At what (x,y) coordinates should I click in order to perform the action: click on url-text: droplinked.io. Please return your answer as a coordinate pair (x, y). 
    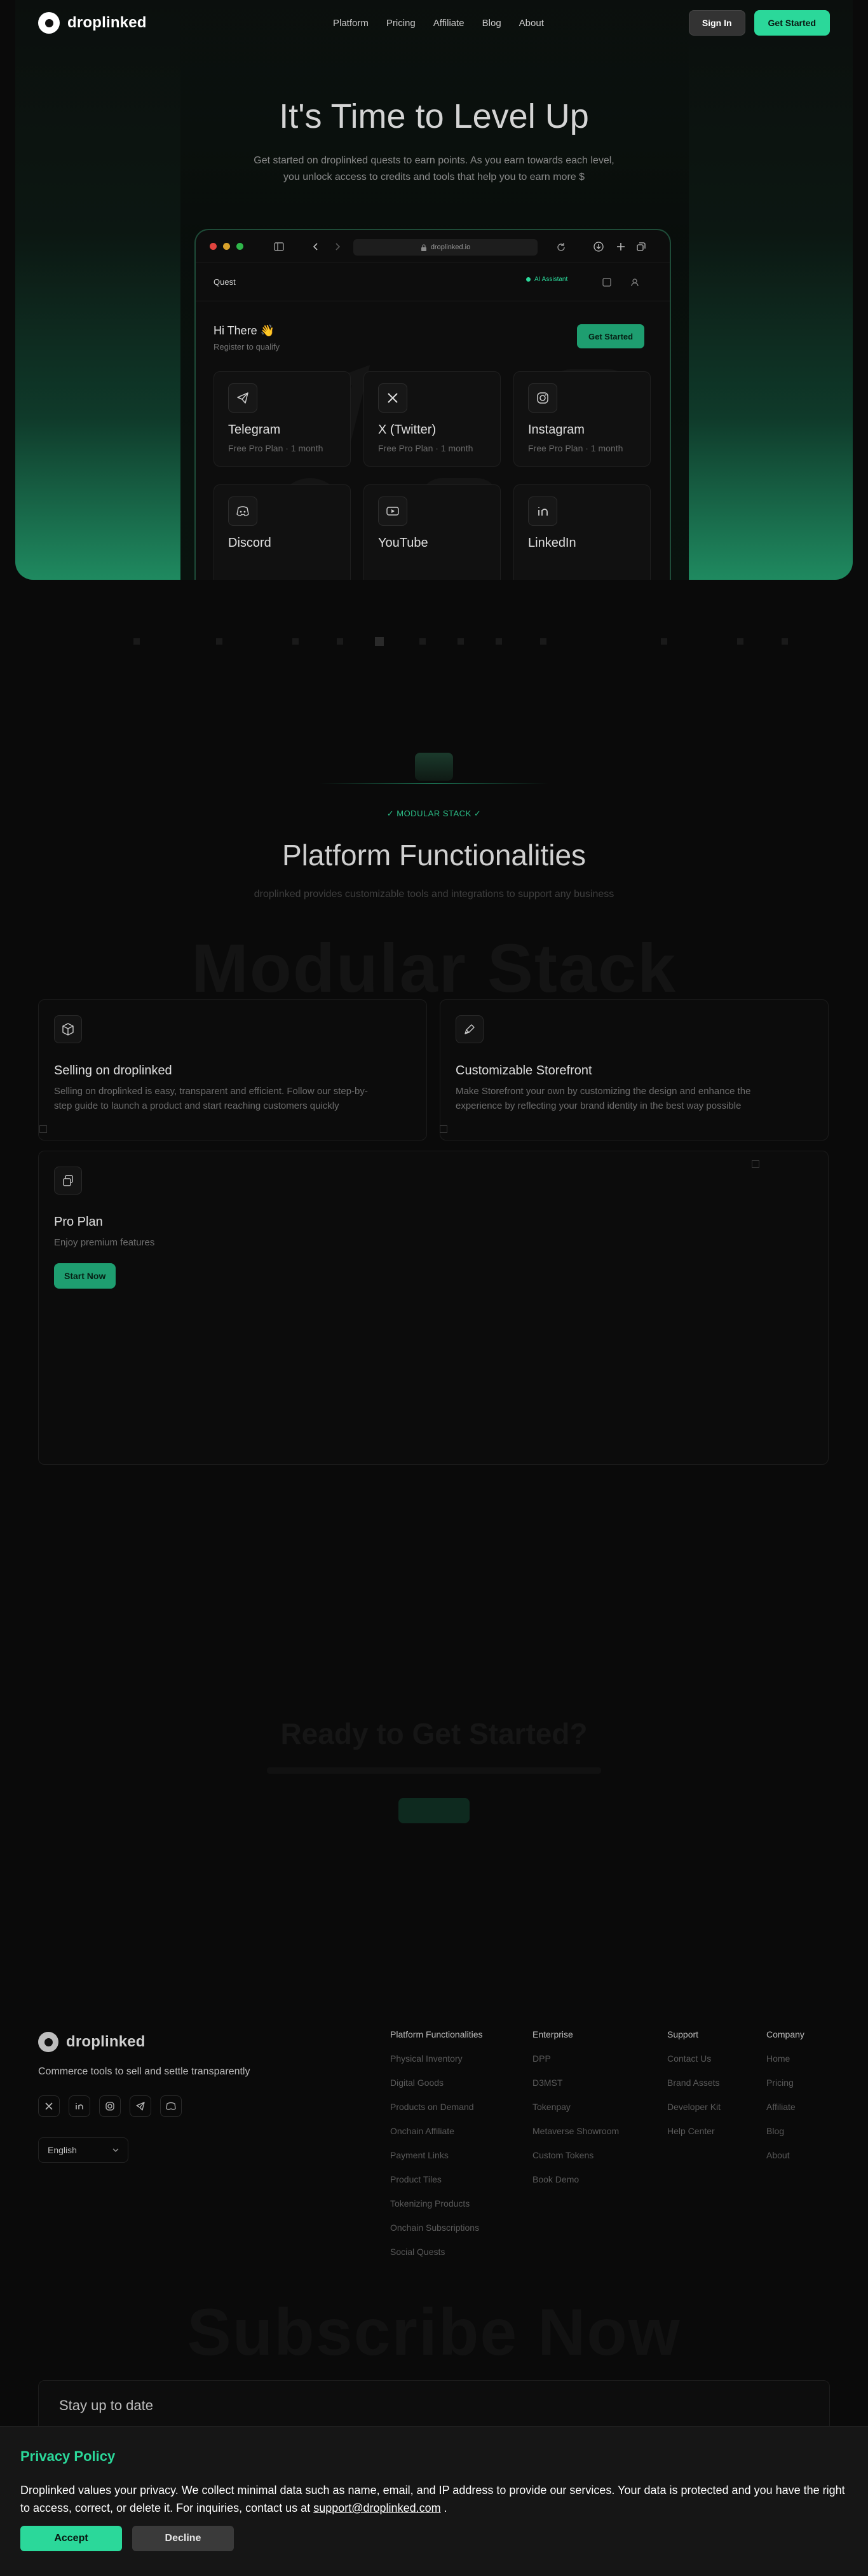
    Looking at the image, I should click on (450, 247).